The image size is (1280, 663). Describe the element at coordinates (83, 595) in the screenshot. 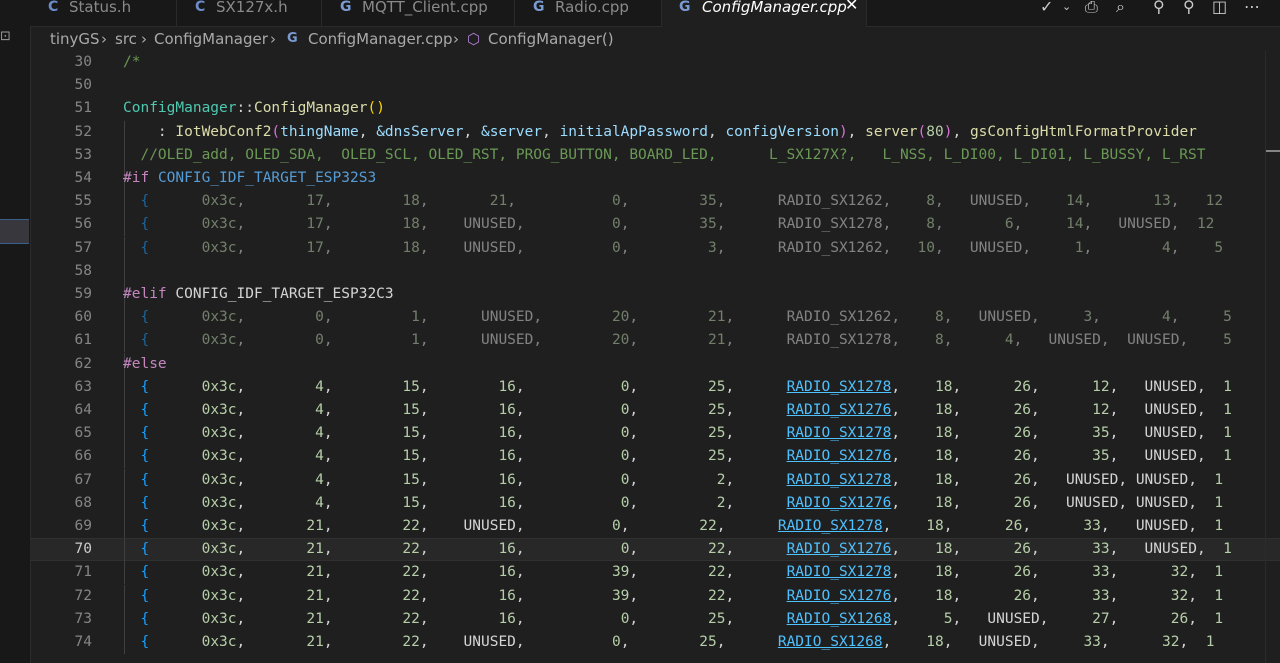

I see `line-number: 72` at that location.